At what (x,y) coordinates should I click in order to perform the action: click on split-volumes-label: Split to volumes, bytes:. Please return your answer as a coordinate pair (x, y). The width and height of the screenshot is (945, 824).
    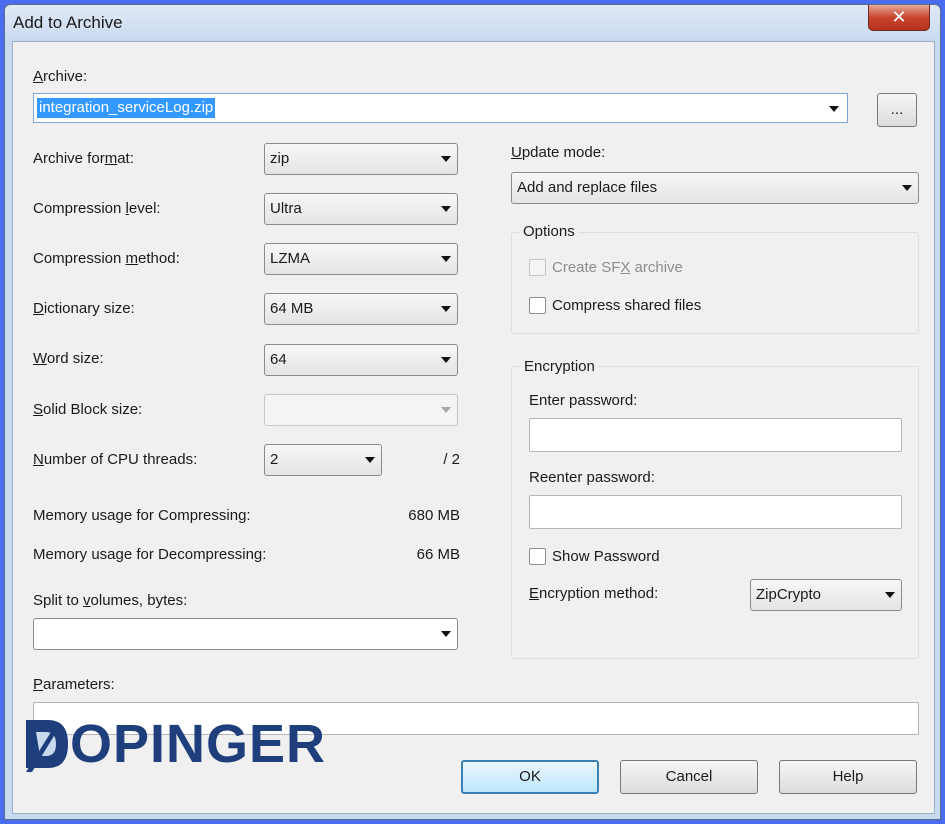
    Looking at the image, I should click on (110, 600).